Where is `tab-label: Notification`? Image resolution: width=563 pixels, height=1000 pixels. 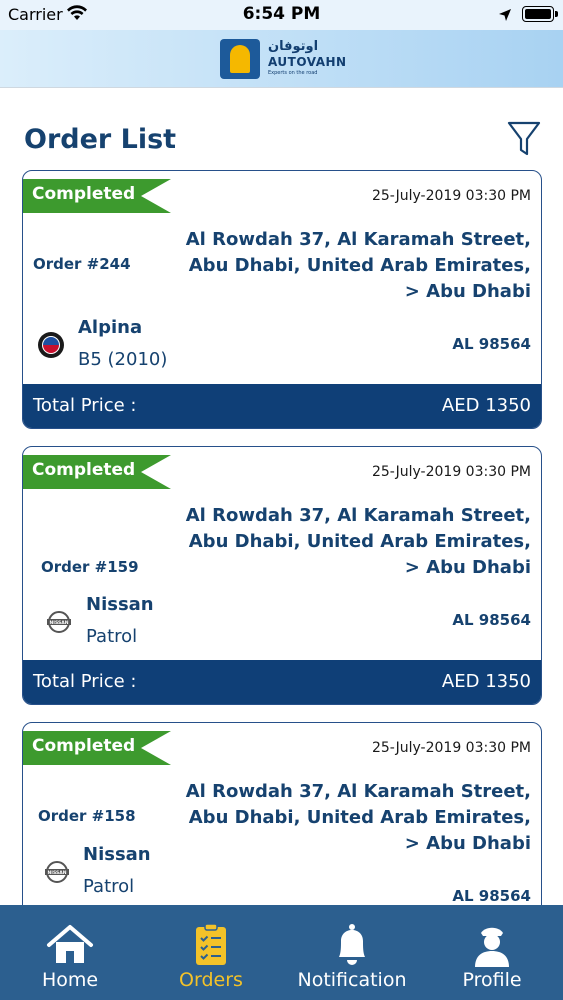
tab-label: Notification is located at coordinates (352, 980).